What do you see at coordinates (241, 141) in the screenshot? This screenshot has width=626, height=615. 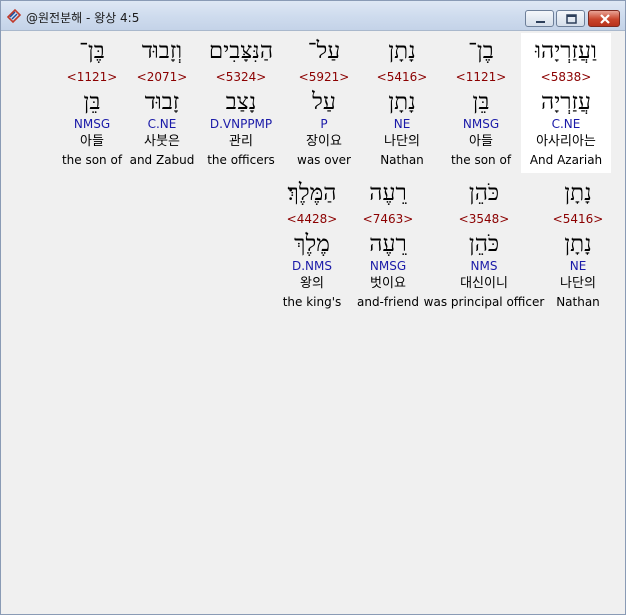 I see `korean-gloss: 관리` at bounding box center [241, 141].